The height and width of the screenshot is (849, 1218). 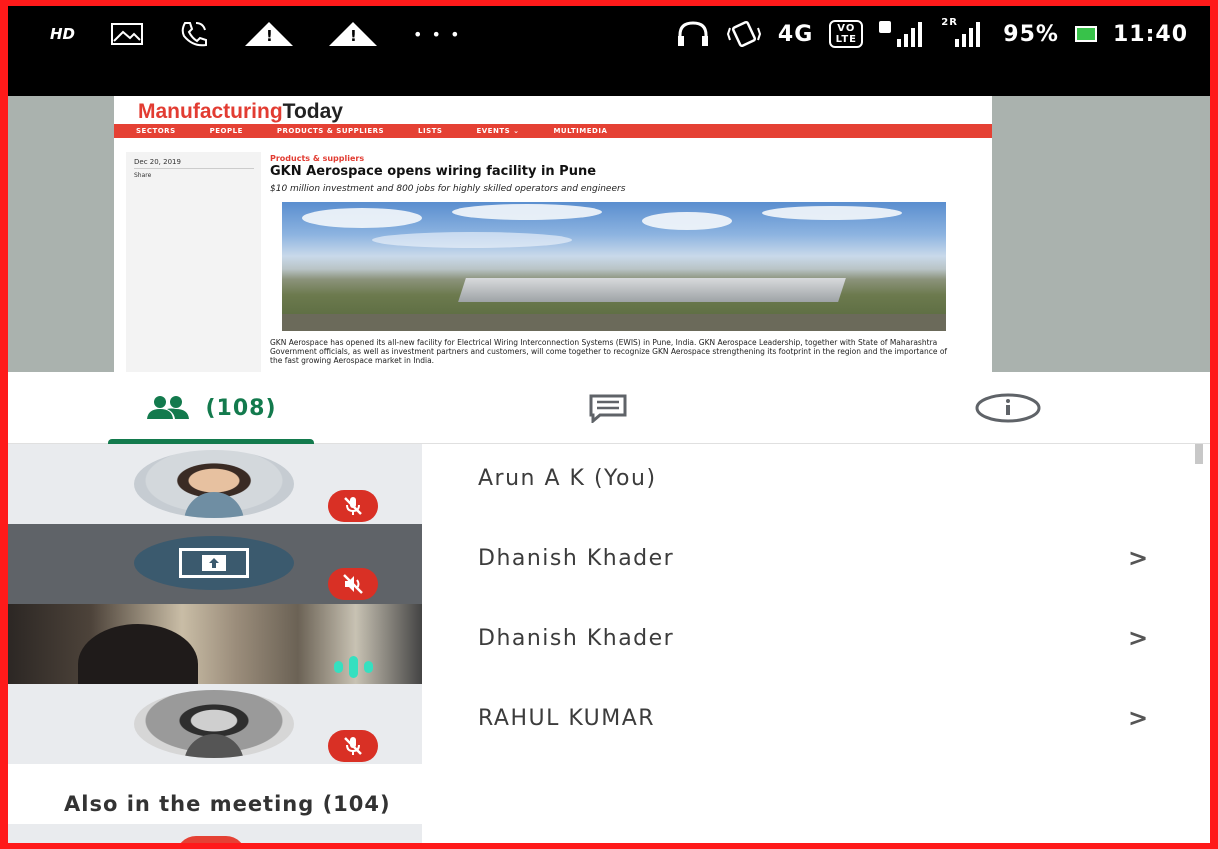 What do you see at coordinates (567, 478) in the screenshot?
I see `participant-name: Arun A K (You)` at bounding box center [567, 478].